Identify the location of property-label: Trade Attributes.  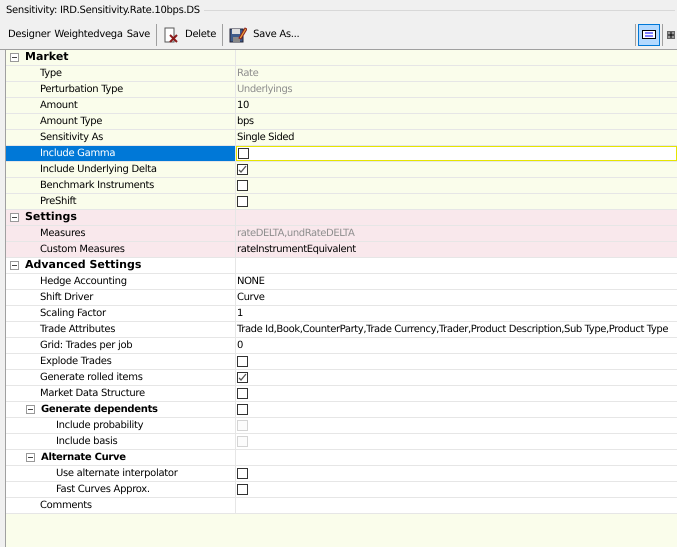
(78, 329).